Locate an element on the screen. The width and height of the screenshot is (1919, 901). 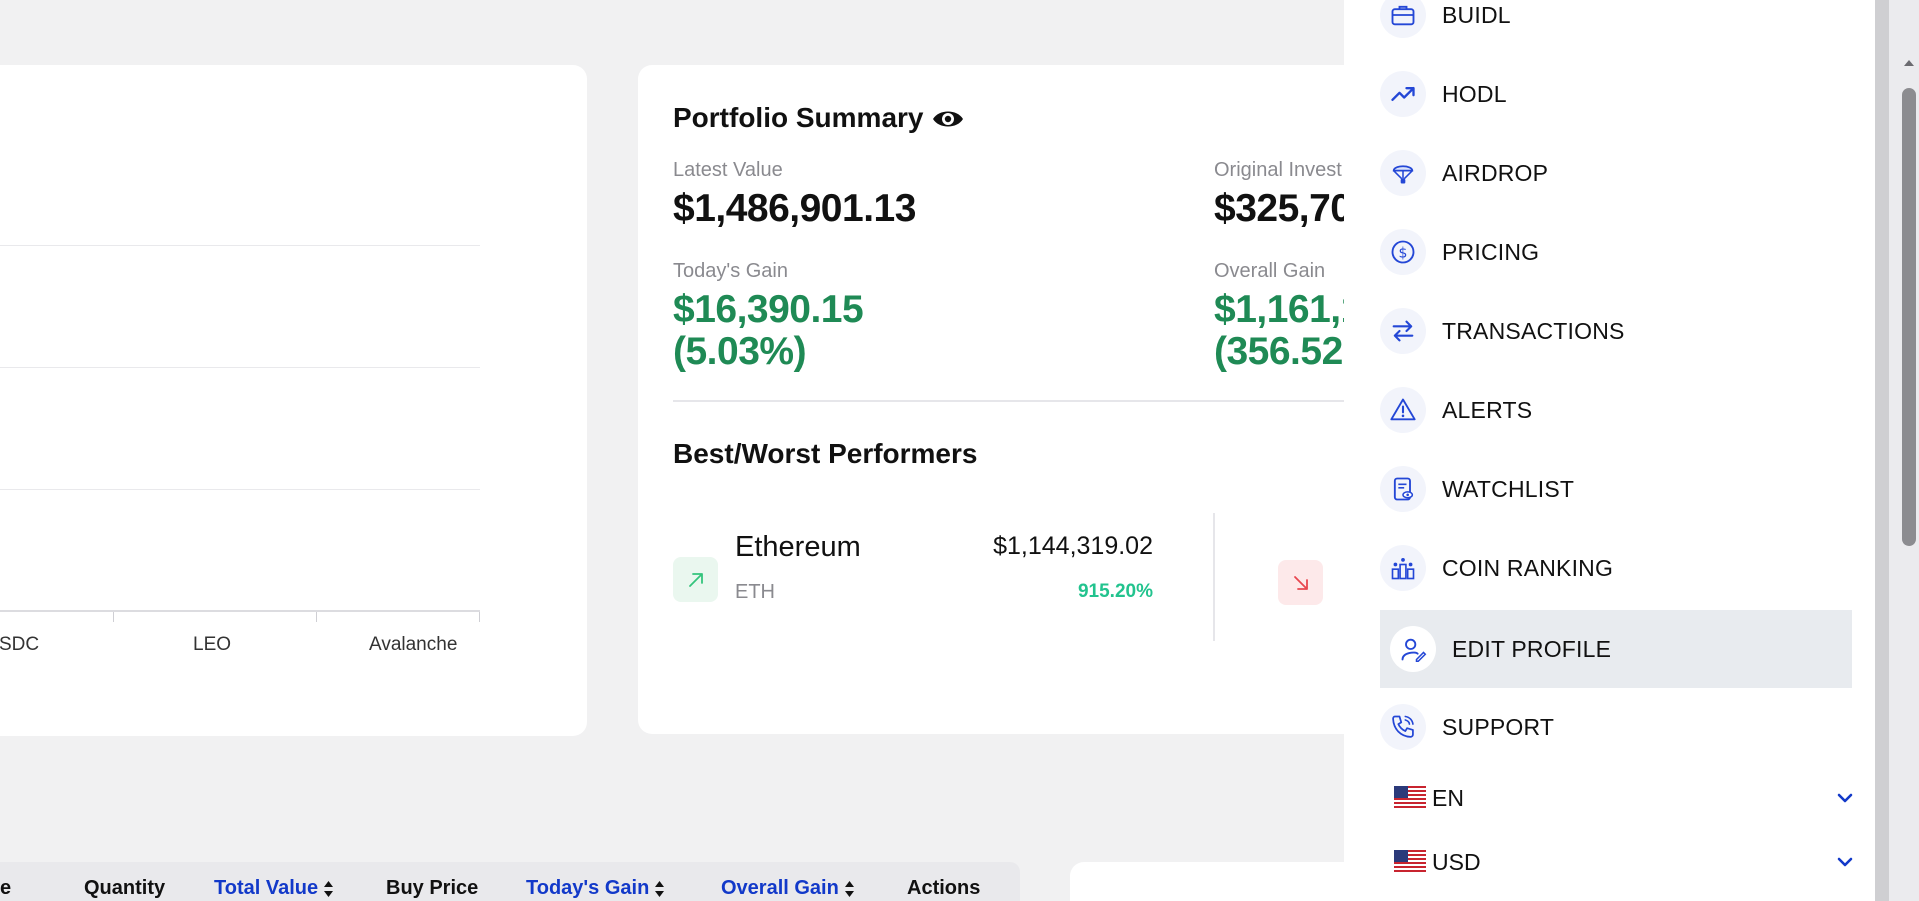
column-header-overall-gain: Overall Gain is located at coordinates (788, 888).